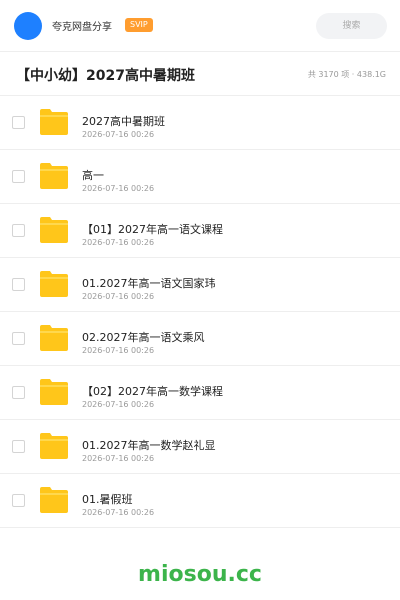 This screenshot has height=600, width=400. What do you see at coordinates (93, 175) in the screenshot?
I see `file-name: 高一` at bounding box center [93, 175].